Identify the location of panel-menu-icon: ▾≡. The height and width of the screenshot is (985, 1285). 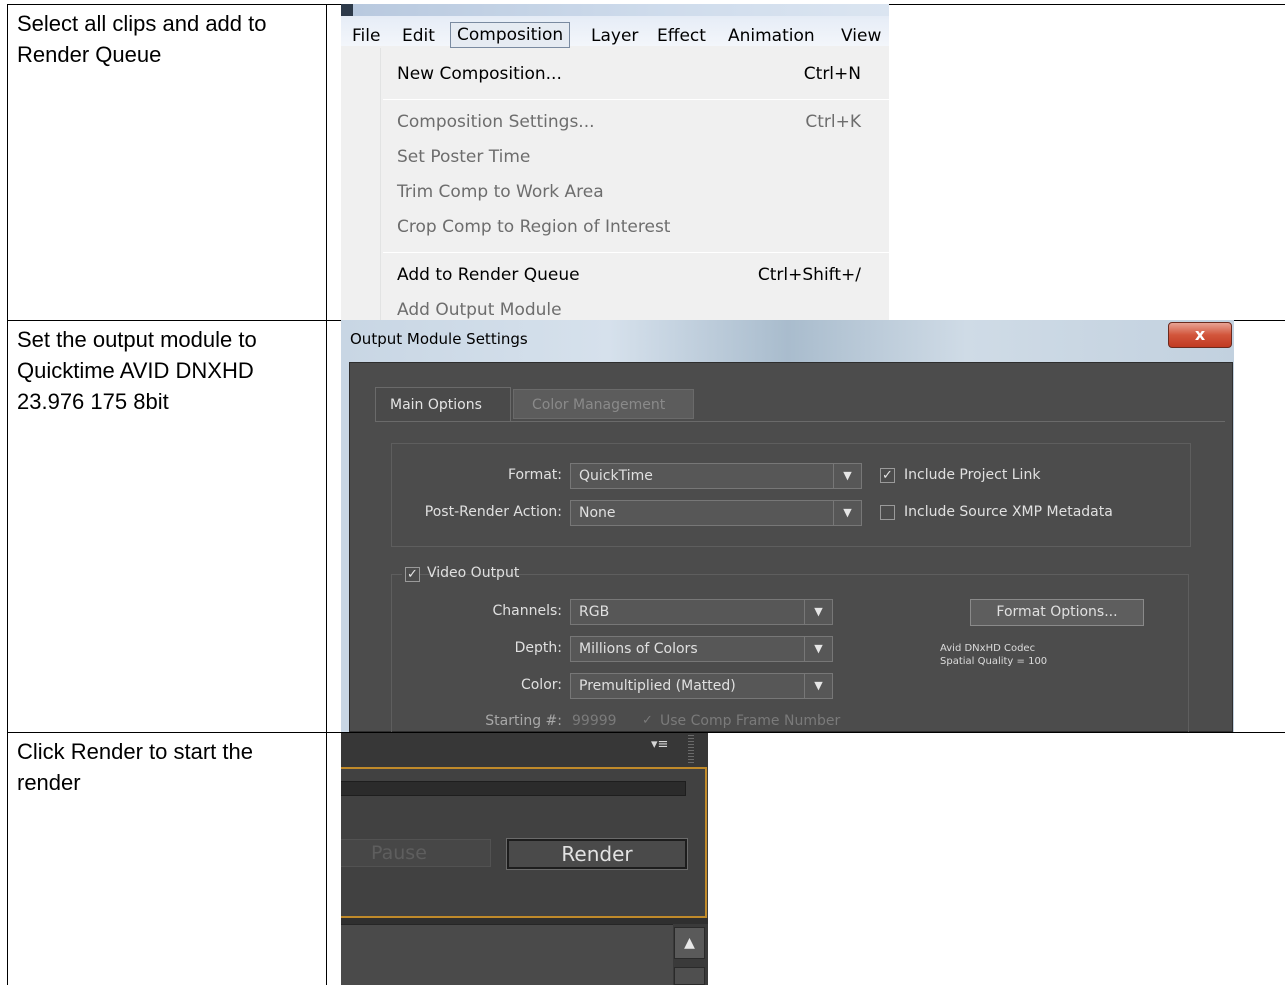
(659, 744).